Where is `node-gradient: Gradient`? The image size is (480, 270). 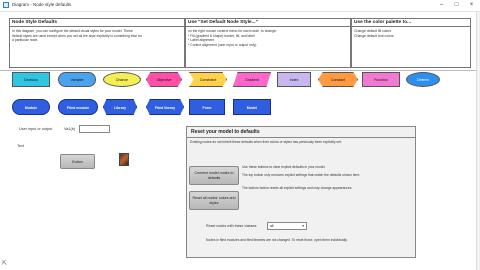
node-gradient: Gradient is located at coordinates (252, 79).